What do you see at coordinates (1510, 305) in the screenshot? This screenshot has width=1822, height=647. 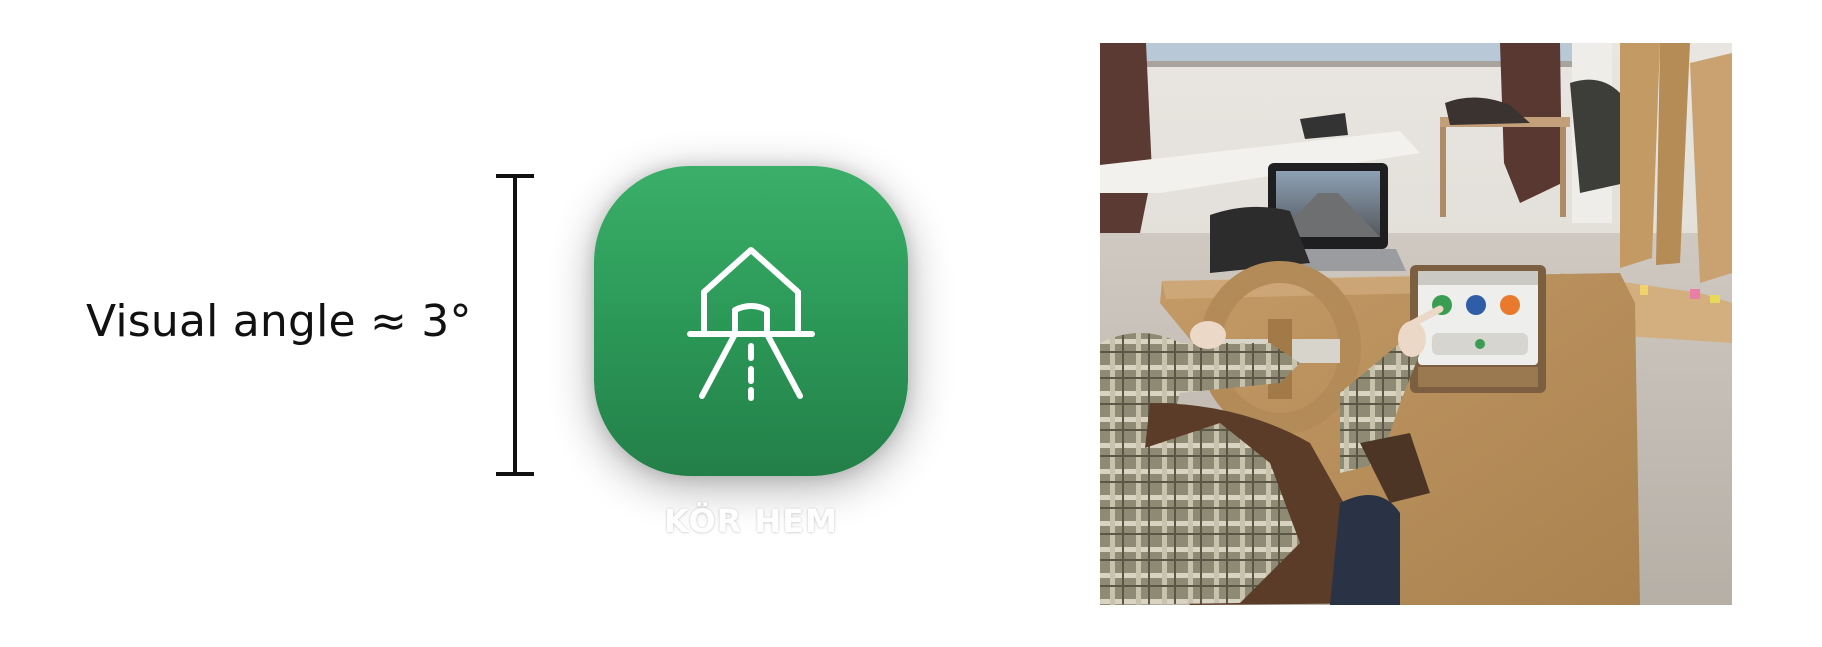 I see `orange-radio-icon` at bounding box center [1510, 305].